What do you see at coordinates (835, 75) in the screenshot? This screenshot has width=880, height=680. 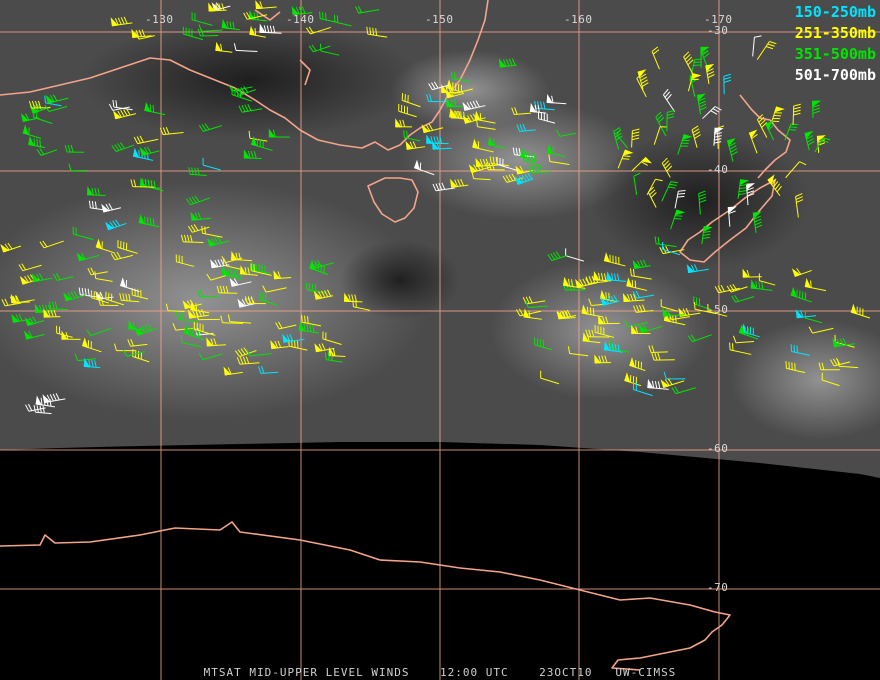 I see `legend-entry-501-700: 501-700mb` at bounding box center [835, 75].